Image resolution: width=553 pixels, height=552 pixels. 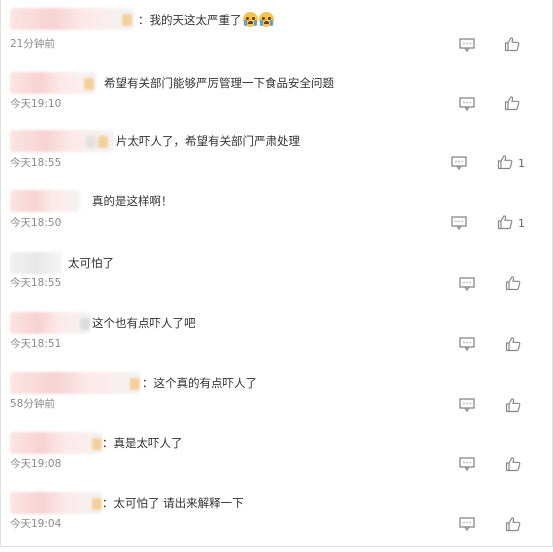 I want to click on comment-item: ：太可怕了 请出来解释一下 今天19:04, so click(x=276, y=522).